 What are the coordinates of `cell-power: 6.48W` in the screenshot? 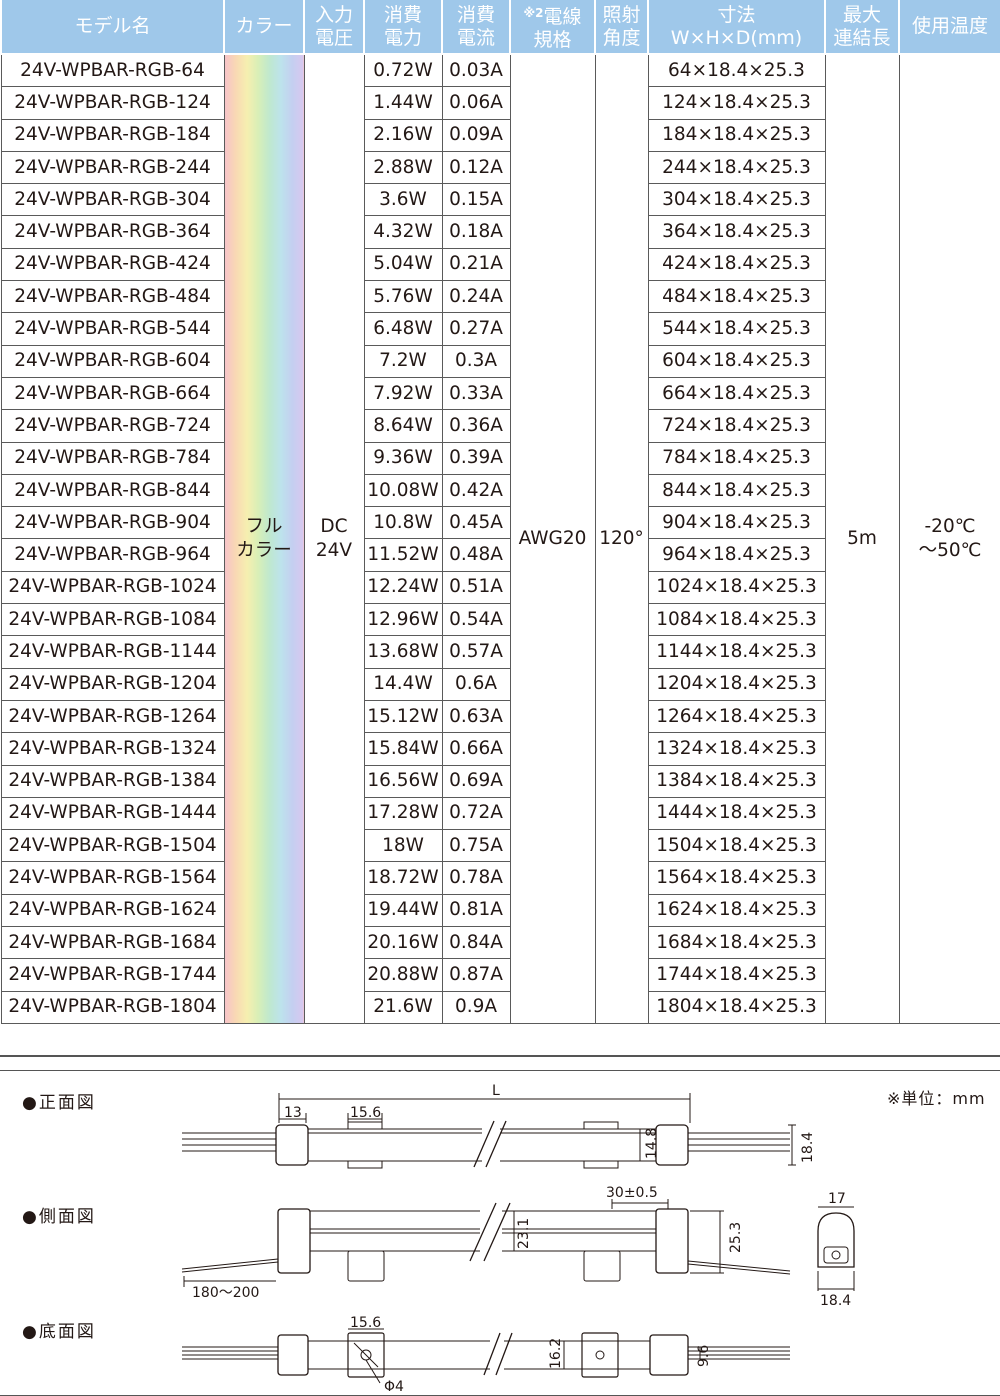 It's located at (403, 329).